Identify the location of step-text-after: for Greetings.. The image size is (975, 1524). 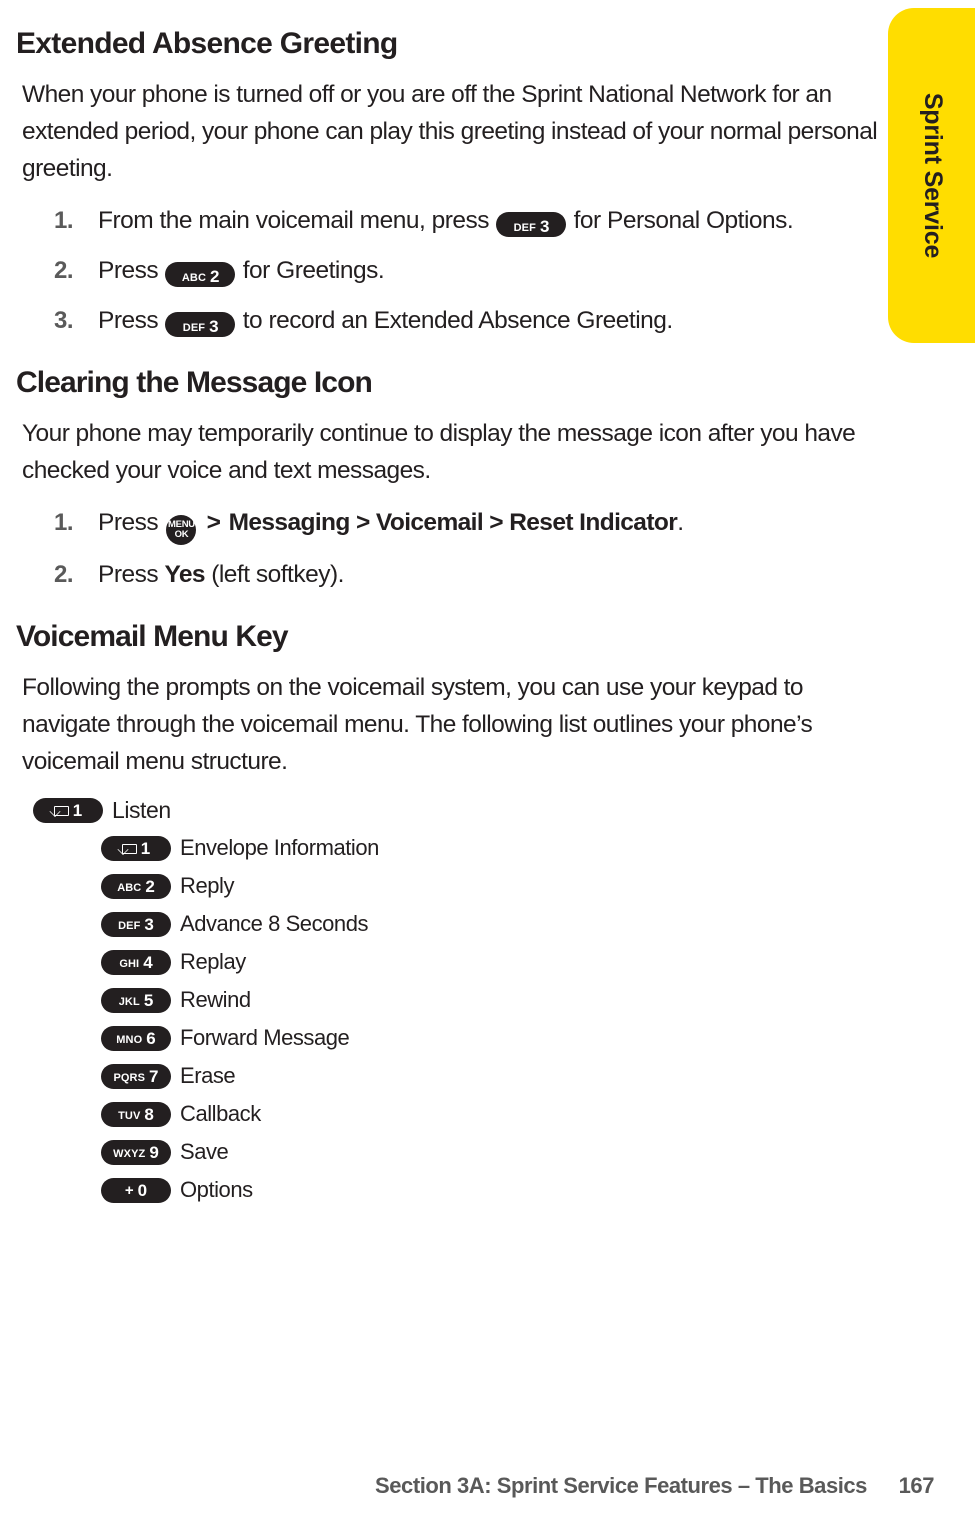
(310, 270).